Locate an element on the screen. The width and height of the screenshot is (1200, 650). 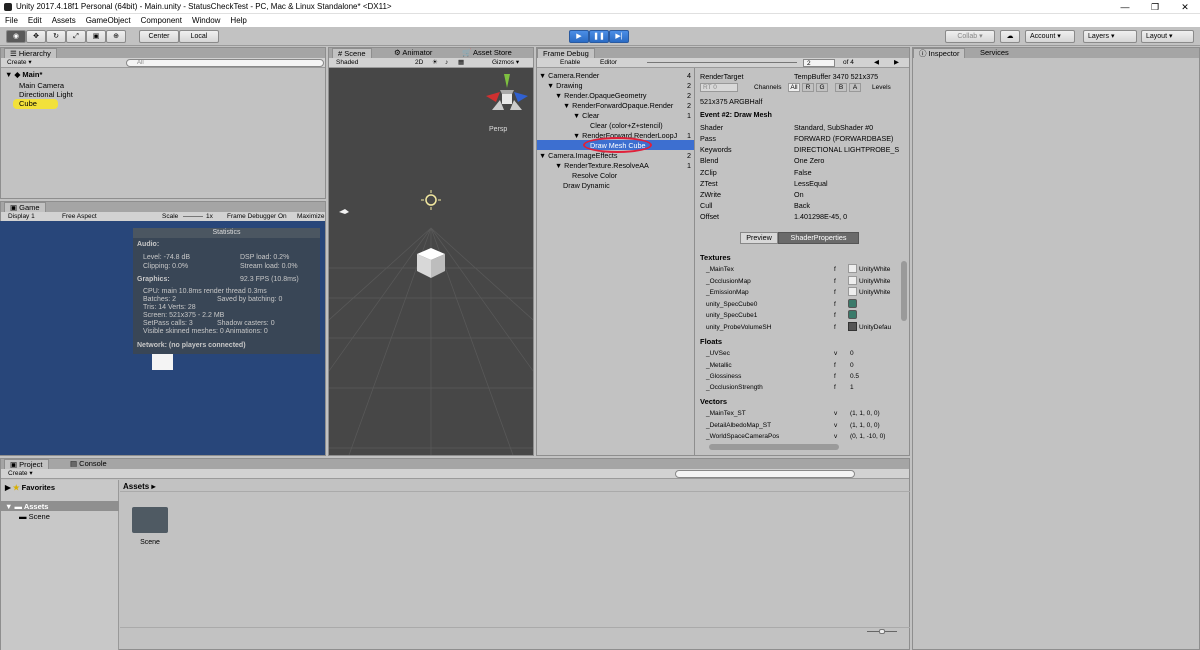
aspect-dropdown: Free Aspect is located at coordinates (79, 217).